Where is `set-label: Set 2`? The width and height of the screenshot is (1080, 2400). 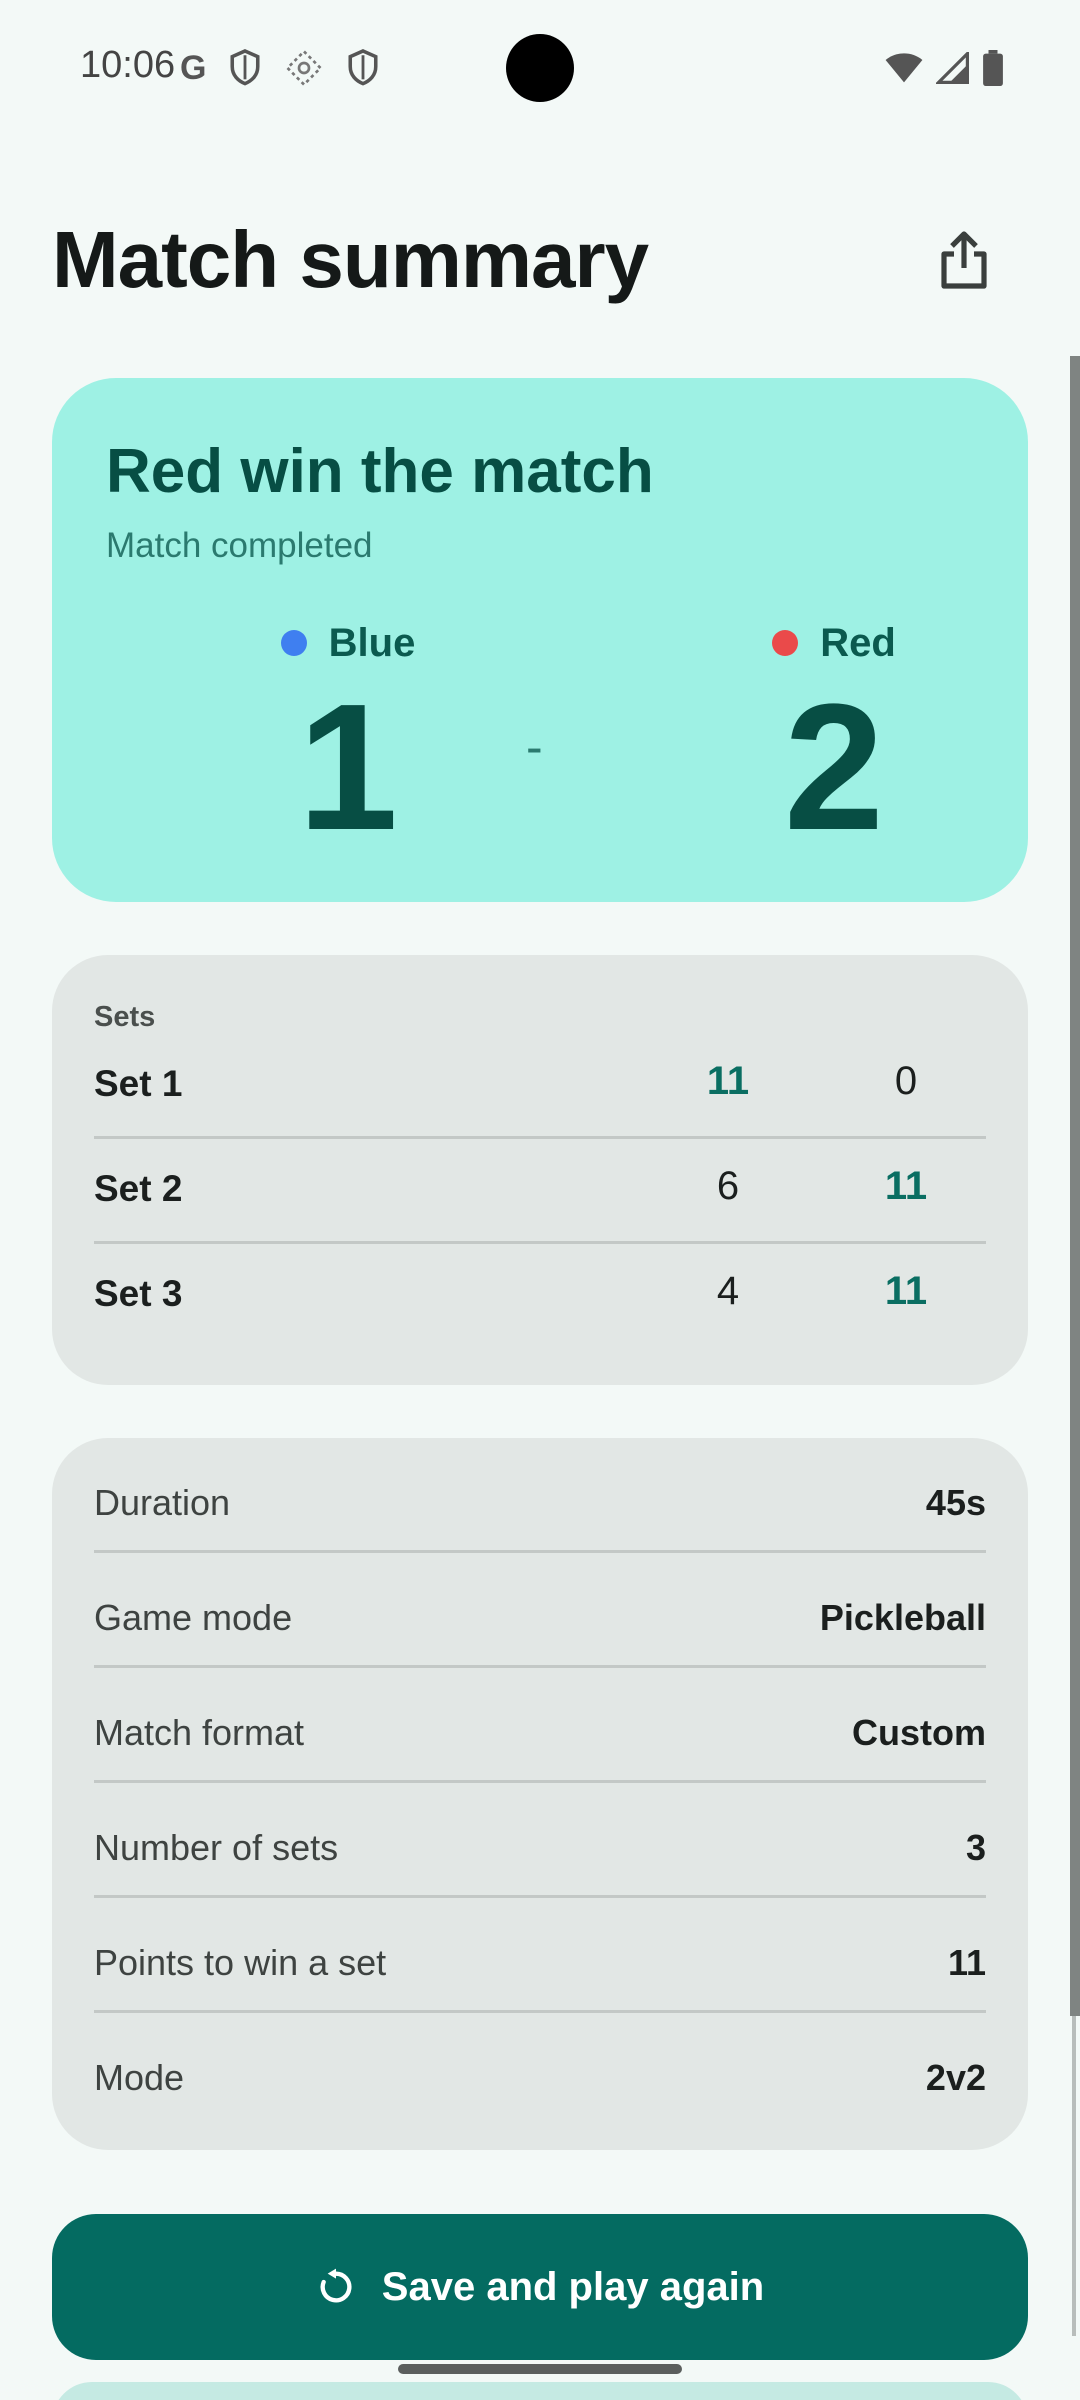 set-label: Set 2 is located at coordinates (138, 1188).